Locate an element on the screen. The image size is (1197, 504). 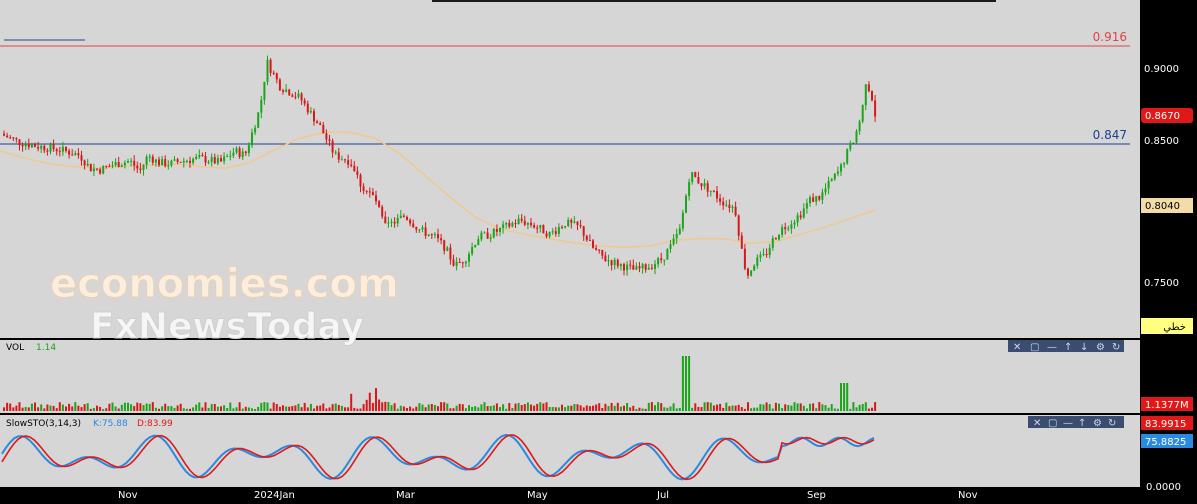
sto-pane-toolbar: ✕ ▢ — ↑ ⚙ ↻ is located at coordinates (1076, 422).